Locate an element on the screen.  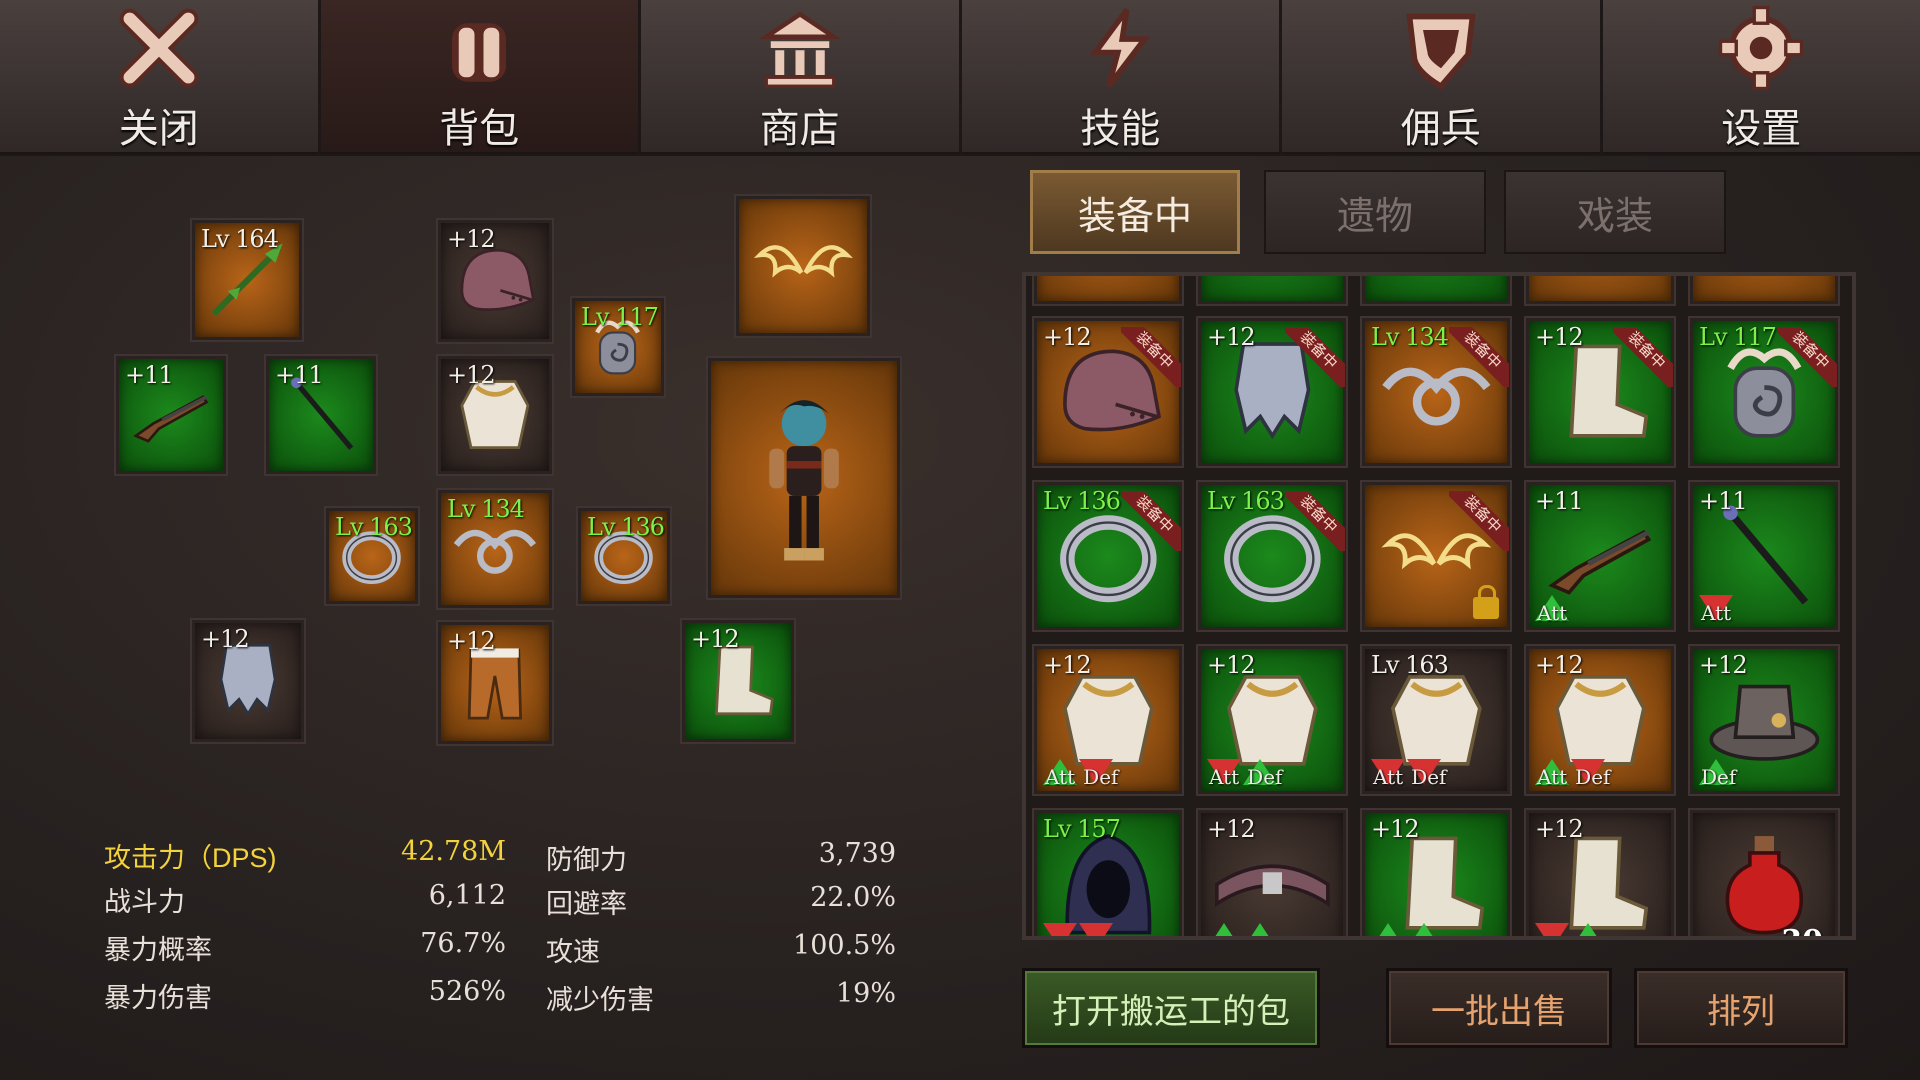
equip-slot-armor: +12 is located at coordinates (495, 415).